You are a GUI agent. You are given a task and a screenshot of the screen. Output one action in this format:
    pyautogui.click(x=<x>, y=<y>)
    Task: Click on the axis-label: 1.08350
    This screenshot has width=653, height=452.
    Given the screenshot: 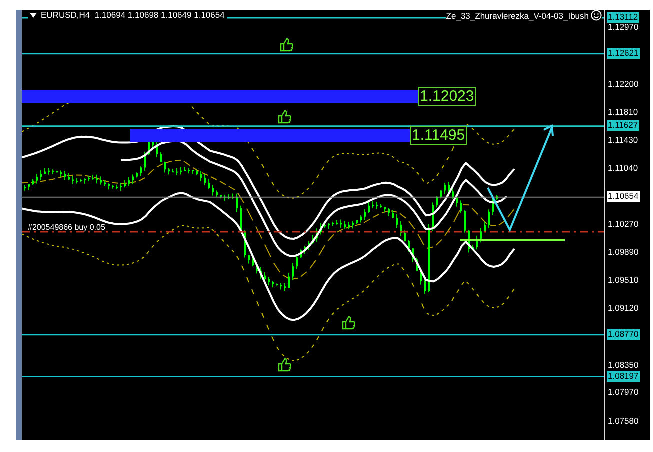 What is the action you would take?
    pyautogui.click(x=623, y=365)
    